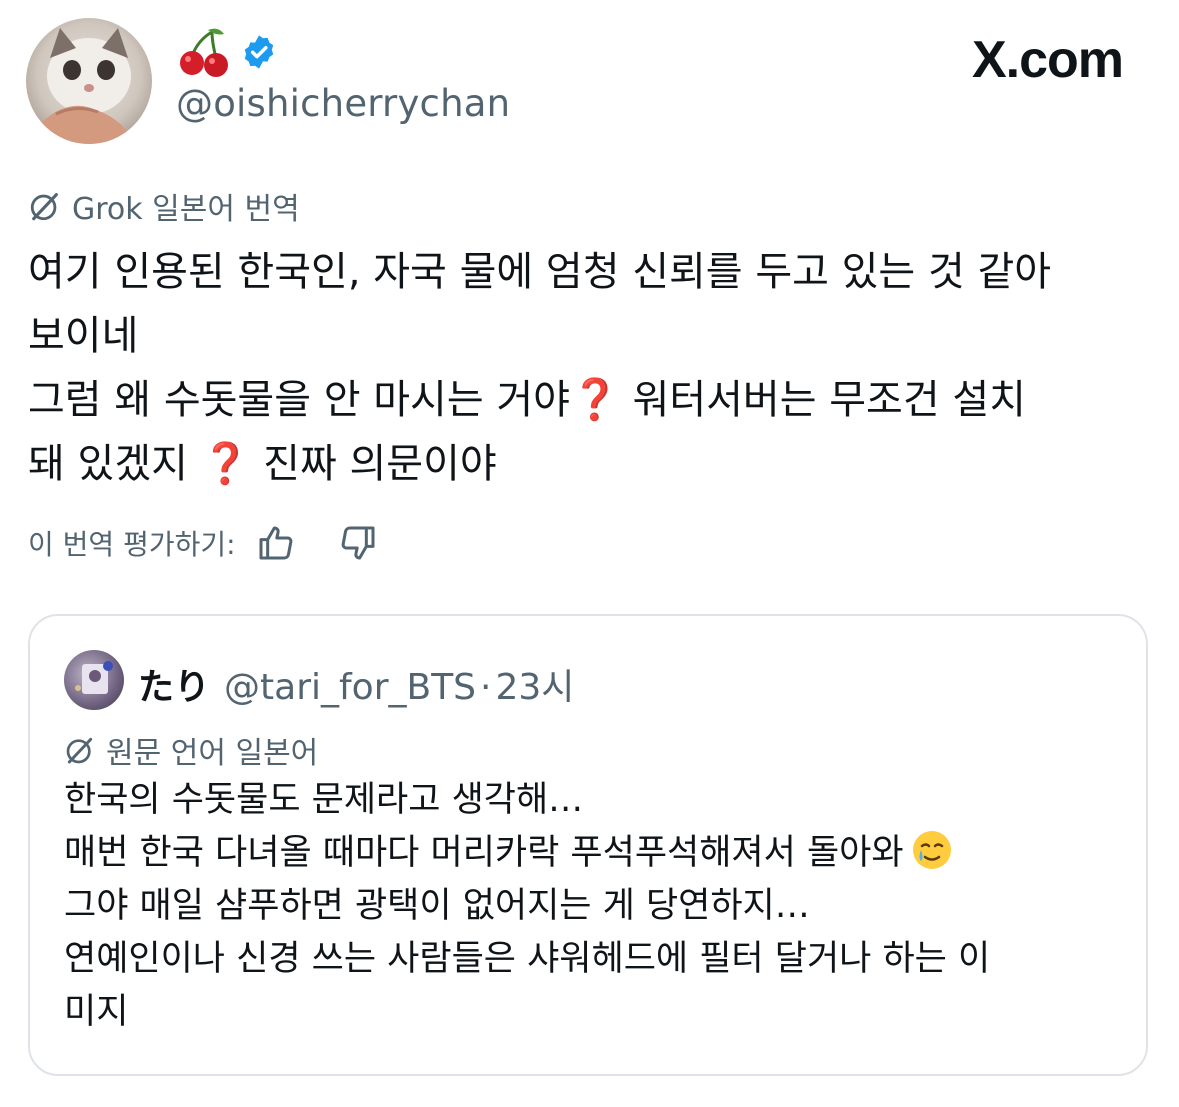  What do you see at coordinates (1047, 60) in the screenshot?
I see `brand-logo-text: X.com` at bounding box center [1047, 60].